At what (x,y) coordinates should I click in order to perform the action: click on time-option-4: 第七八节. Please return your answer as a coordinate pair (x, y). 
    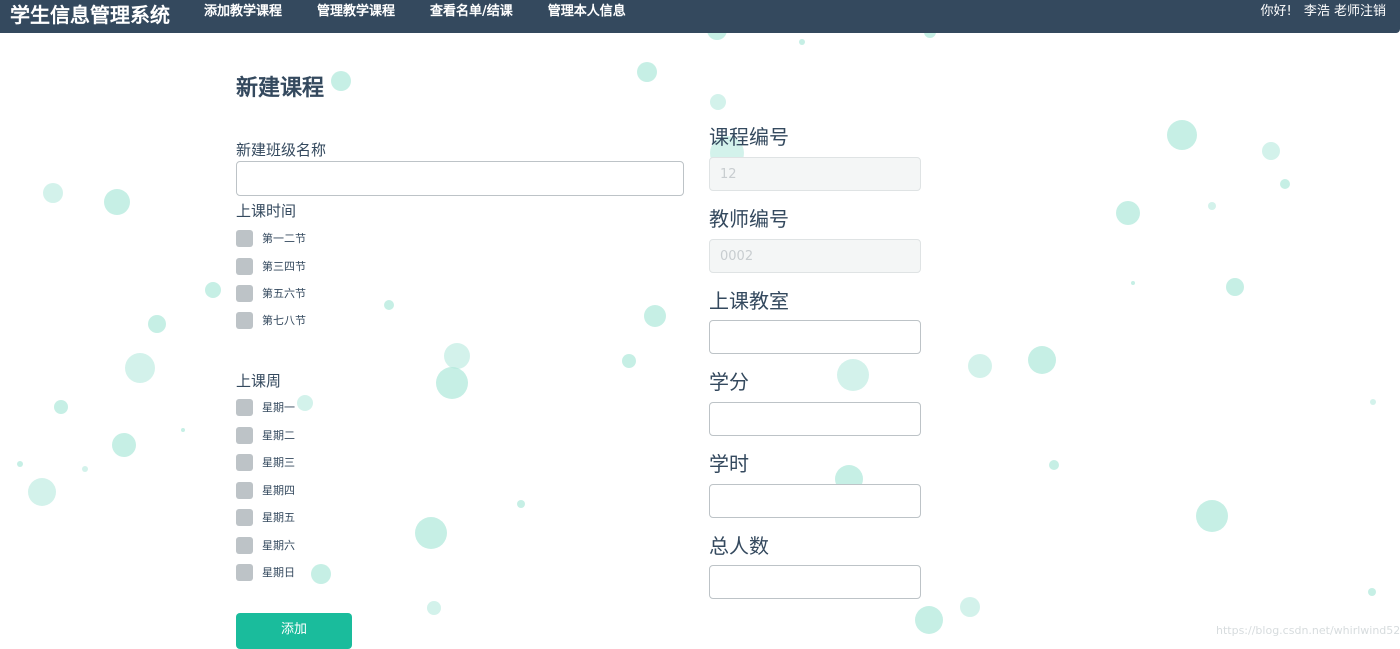
    Looking at the image, I should click on (271, 320).